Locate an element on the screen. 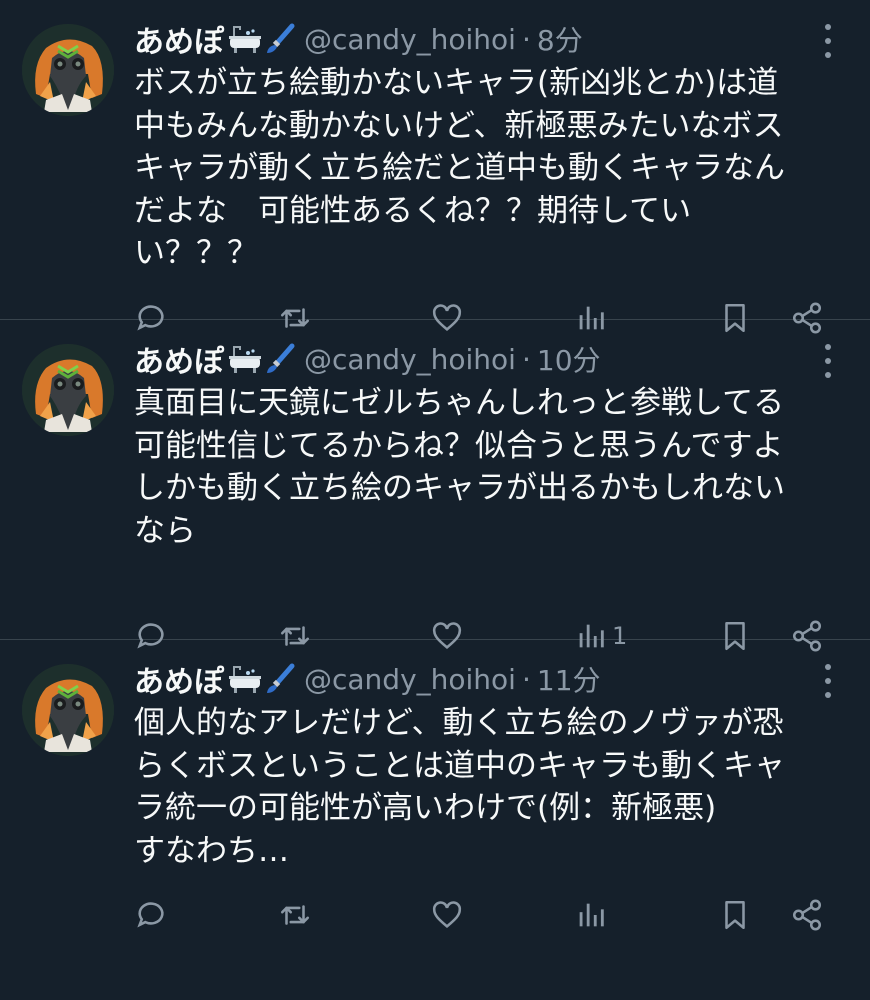 This screenshot has width=870, height=1000. timestamp: 8分 is located at coordinates (560, 39).